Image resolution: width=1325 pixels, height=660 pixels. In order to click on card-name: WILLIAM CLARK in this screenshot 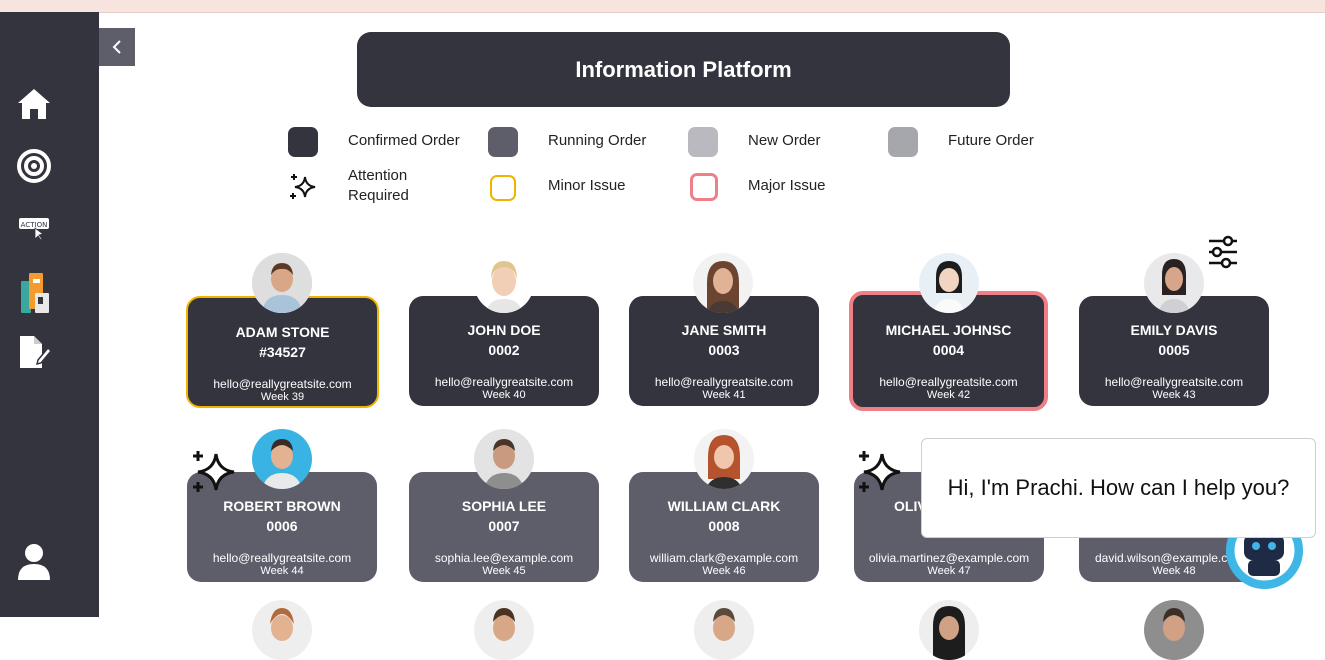, I will do `click(724, 506)`.